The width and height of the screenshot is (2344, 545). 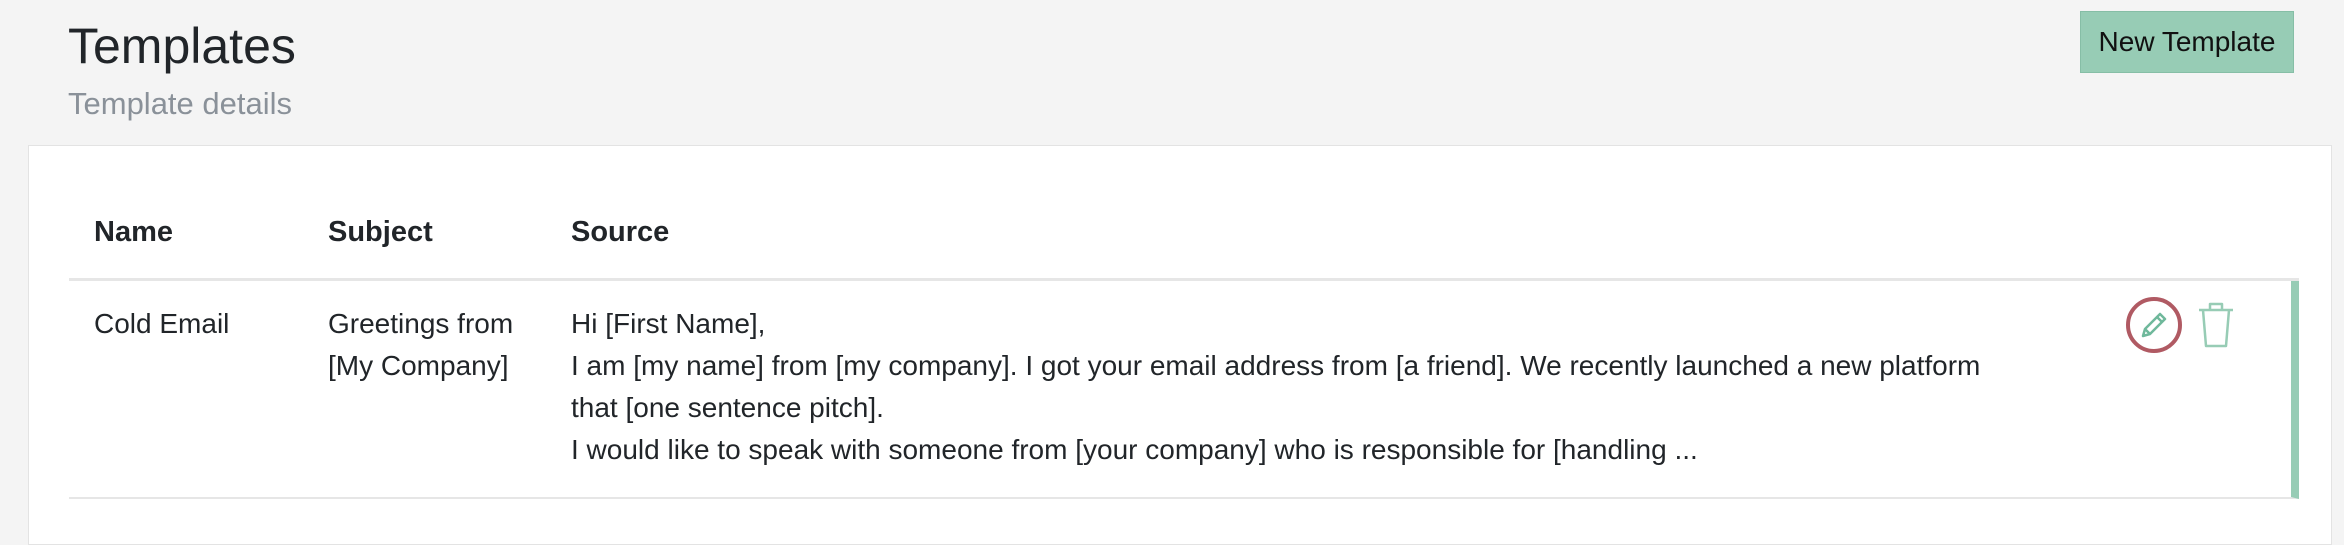 I want to click on source-line: that [one sentence pitch]., so click(x=727, y=407).